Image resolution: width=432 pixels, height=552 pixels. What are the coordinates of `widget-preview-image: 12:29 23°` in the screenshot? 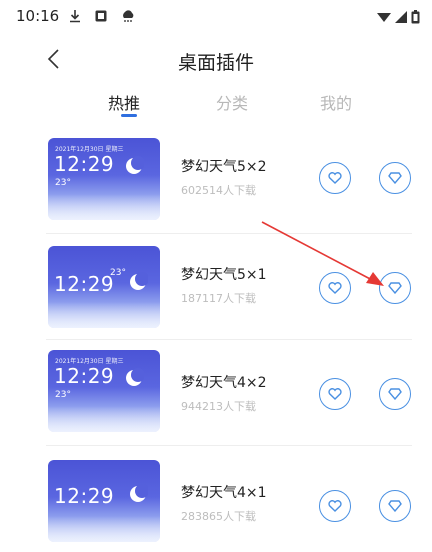 It's located at (104, 287).